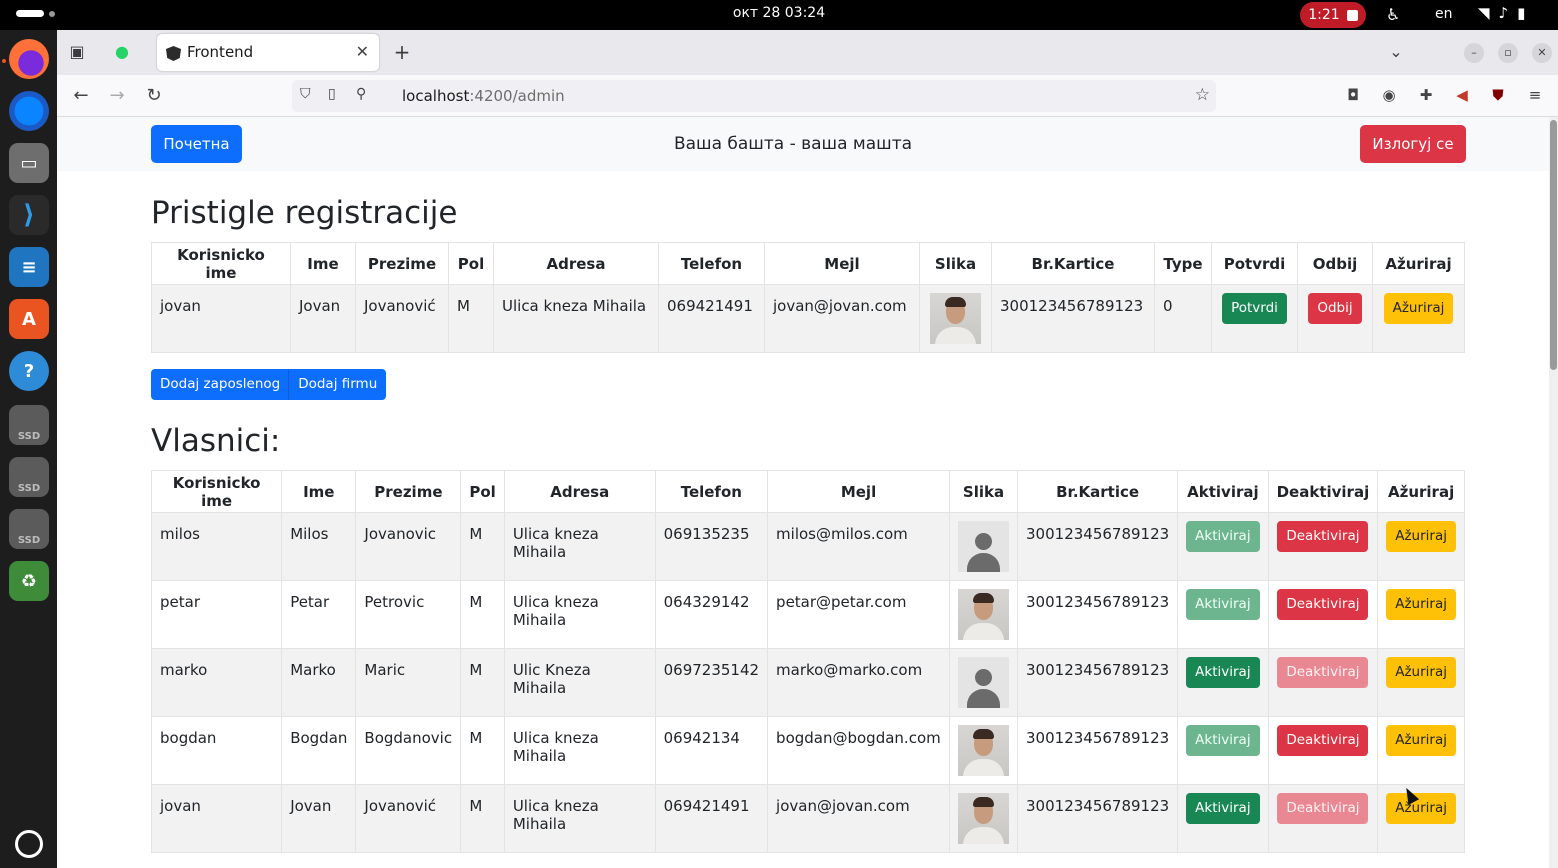 The image size is (1558, 868). I want to click on writer-icon: ≡, so click(29, 267).